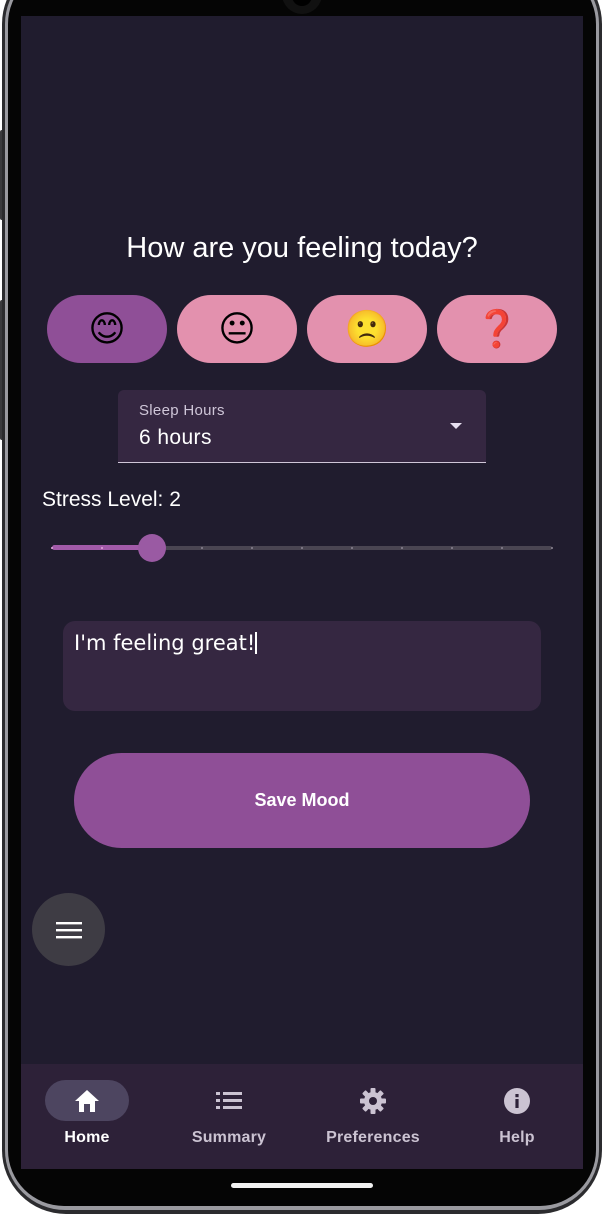 This screenshot has height=1216, width=604. I want to click on nav-item-preferences: Preferences, so click(373, 1116).